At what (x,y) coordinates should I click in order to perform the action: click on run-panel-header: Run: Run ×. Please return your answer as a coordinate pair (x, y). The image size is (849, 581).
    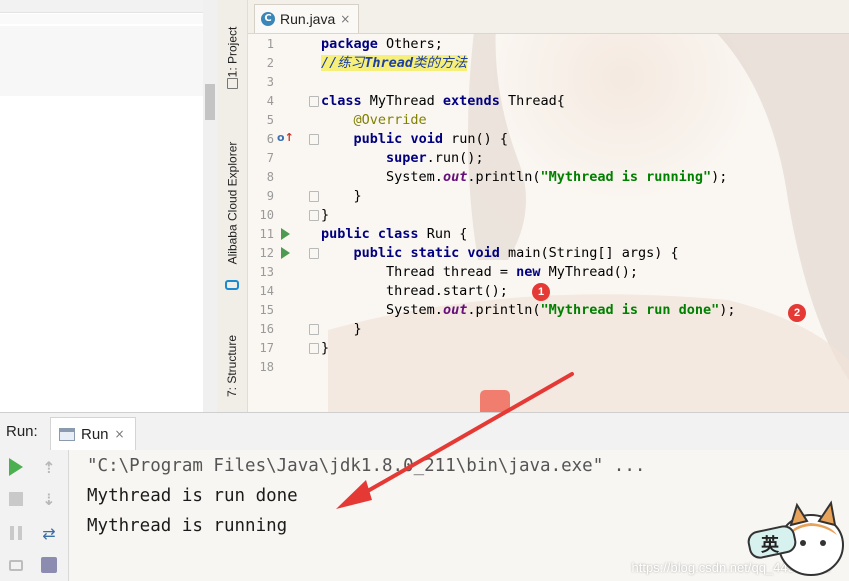
    Looking at the image, I should click on (424, 431).